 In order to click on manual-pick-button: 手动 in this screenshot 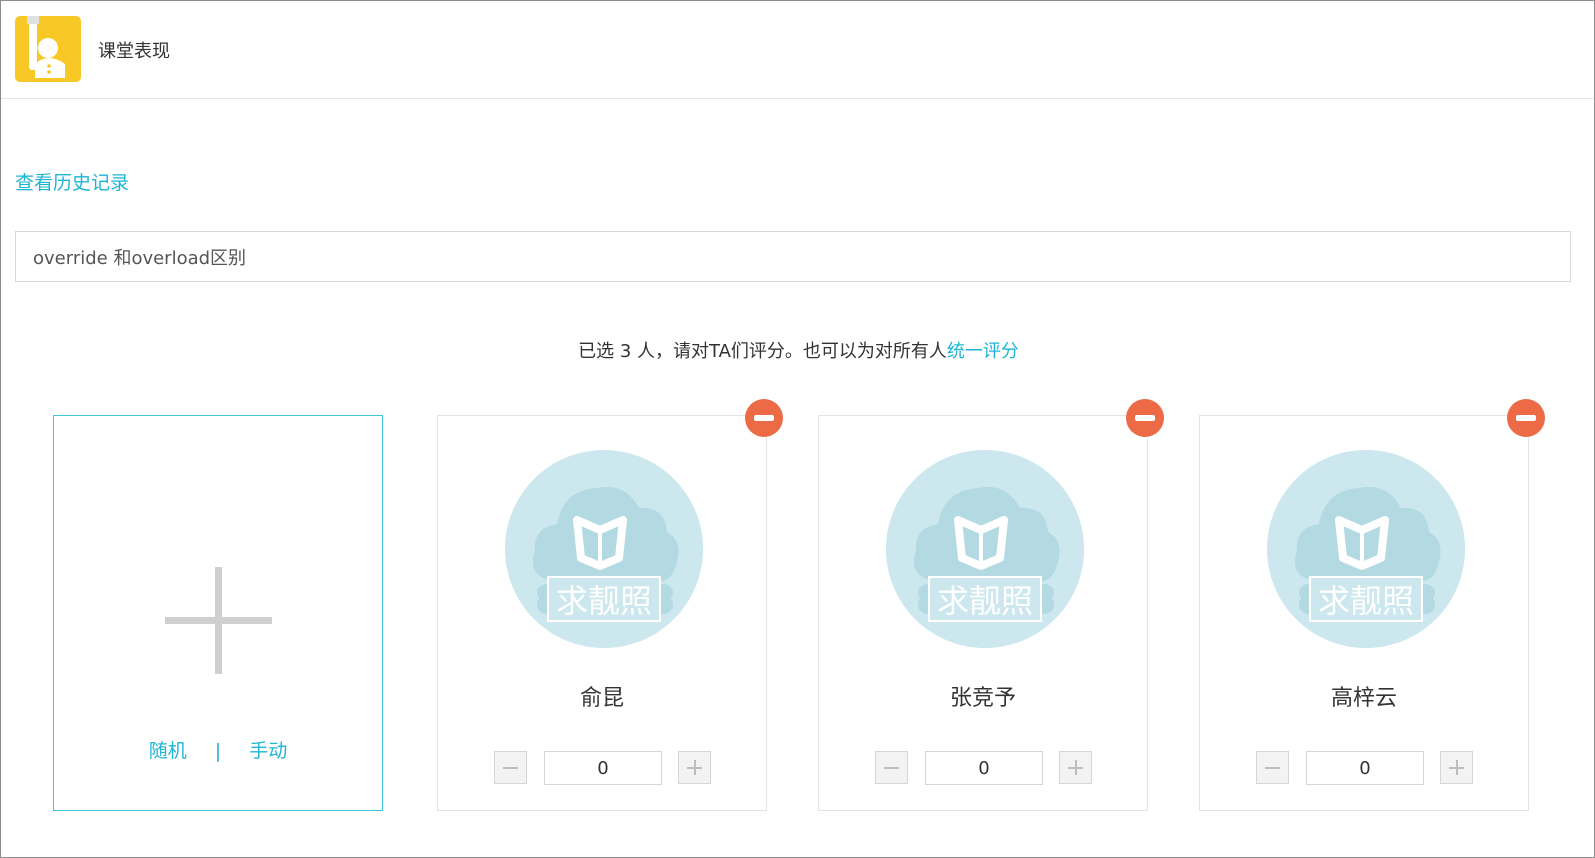, I will do `click(268, 751)`.